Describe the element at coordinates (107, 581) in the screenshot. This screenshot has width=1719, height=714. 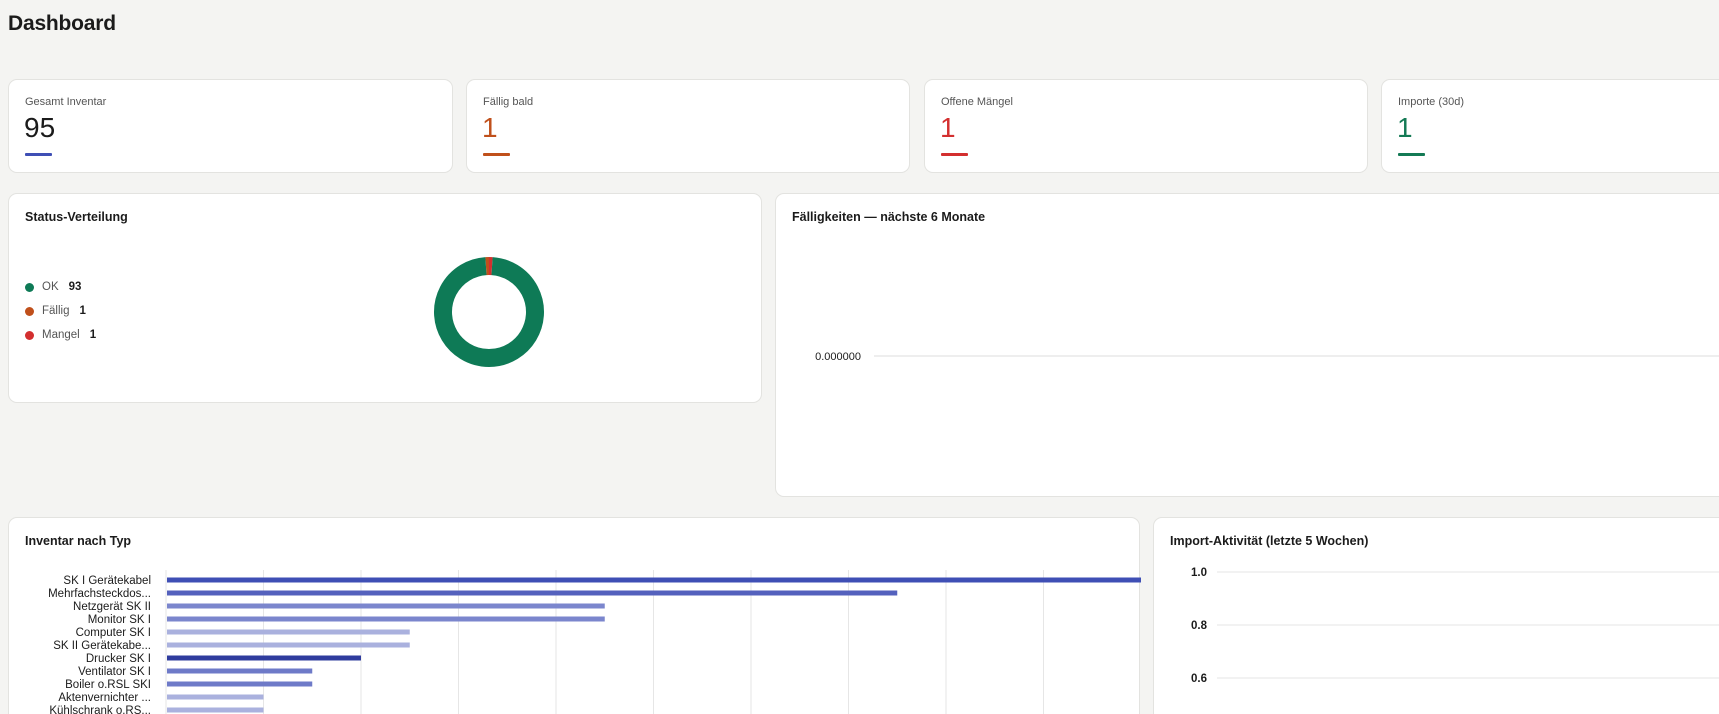
I see `category-label: SK I Gerätekabel` at that location.